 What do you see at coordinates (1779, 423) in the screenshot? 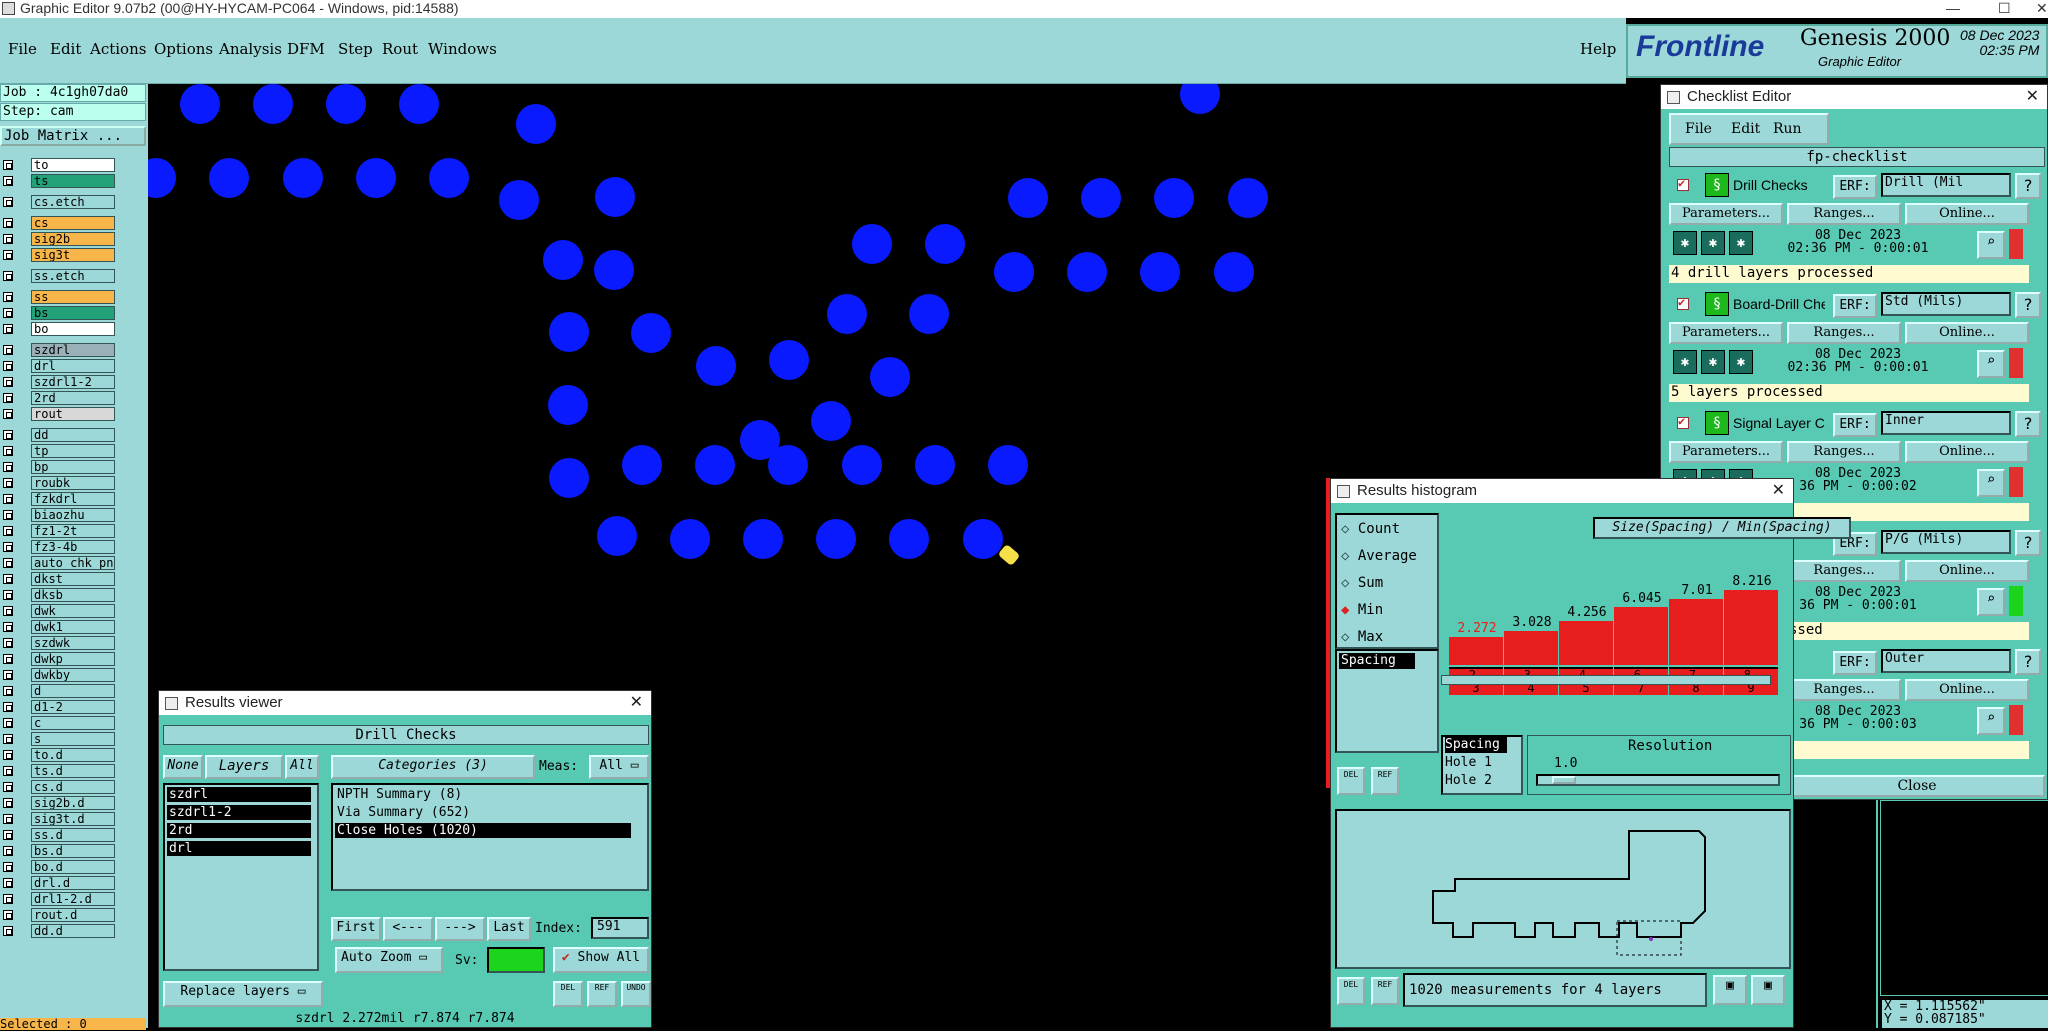
I see `action-name: Signal Layer Ch` at bounding box center [1779, 423].